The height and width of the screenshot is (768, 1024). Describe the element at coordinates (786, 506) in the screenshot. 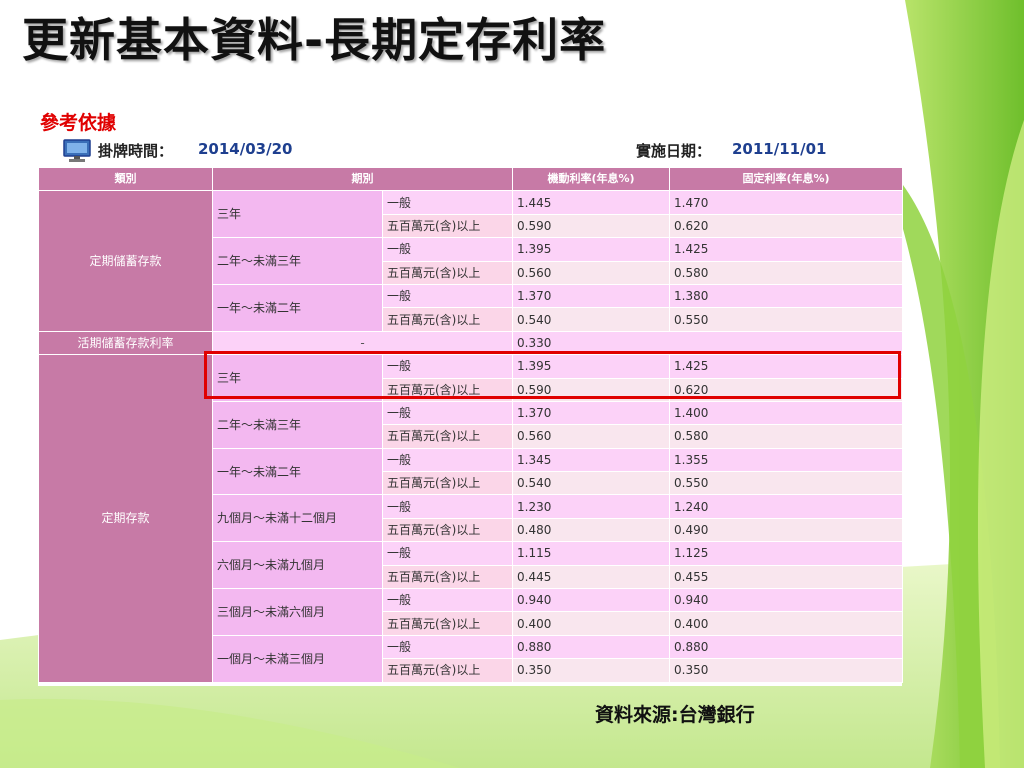

I see `fixed-rate-cell: 1.240` at that location.